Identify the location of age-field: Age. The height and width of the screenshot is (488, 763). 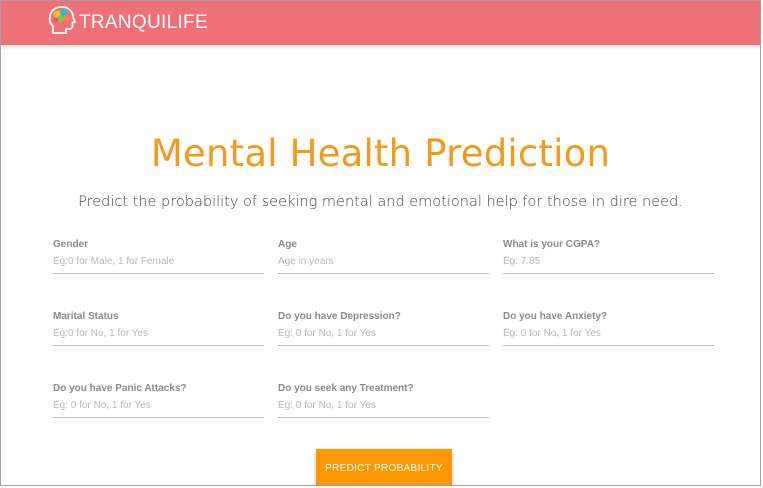
(383, 256).